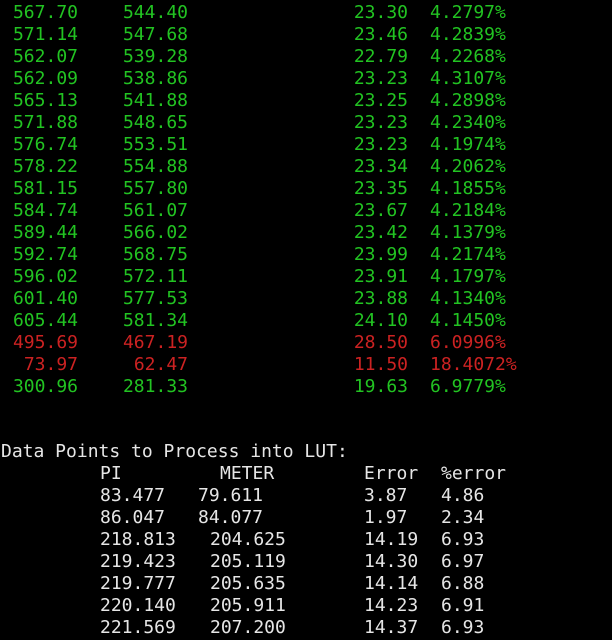 This screenshot has height=640, width=612. Describe the element at coordinates (231, 517) in the screenshot. I see `meter-value: 84.077` at that location.